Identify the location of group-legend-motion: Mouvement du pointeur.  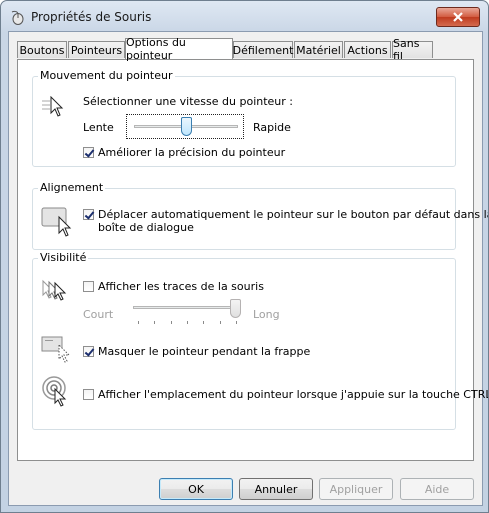
(106, 75).